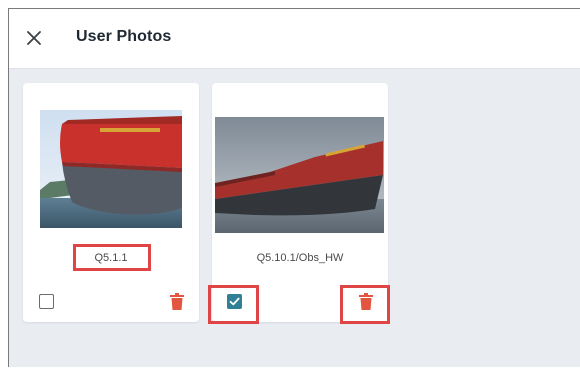 This screenshot has width=580, height=368. Describe the element at coordinates (111, 258) in the screenshot. I see `photo-caption: Q5.1.1` at that location.